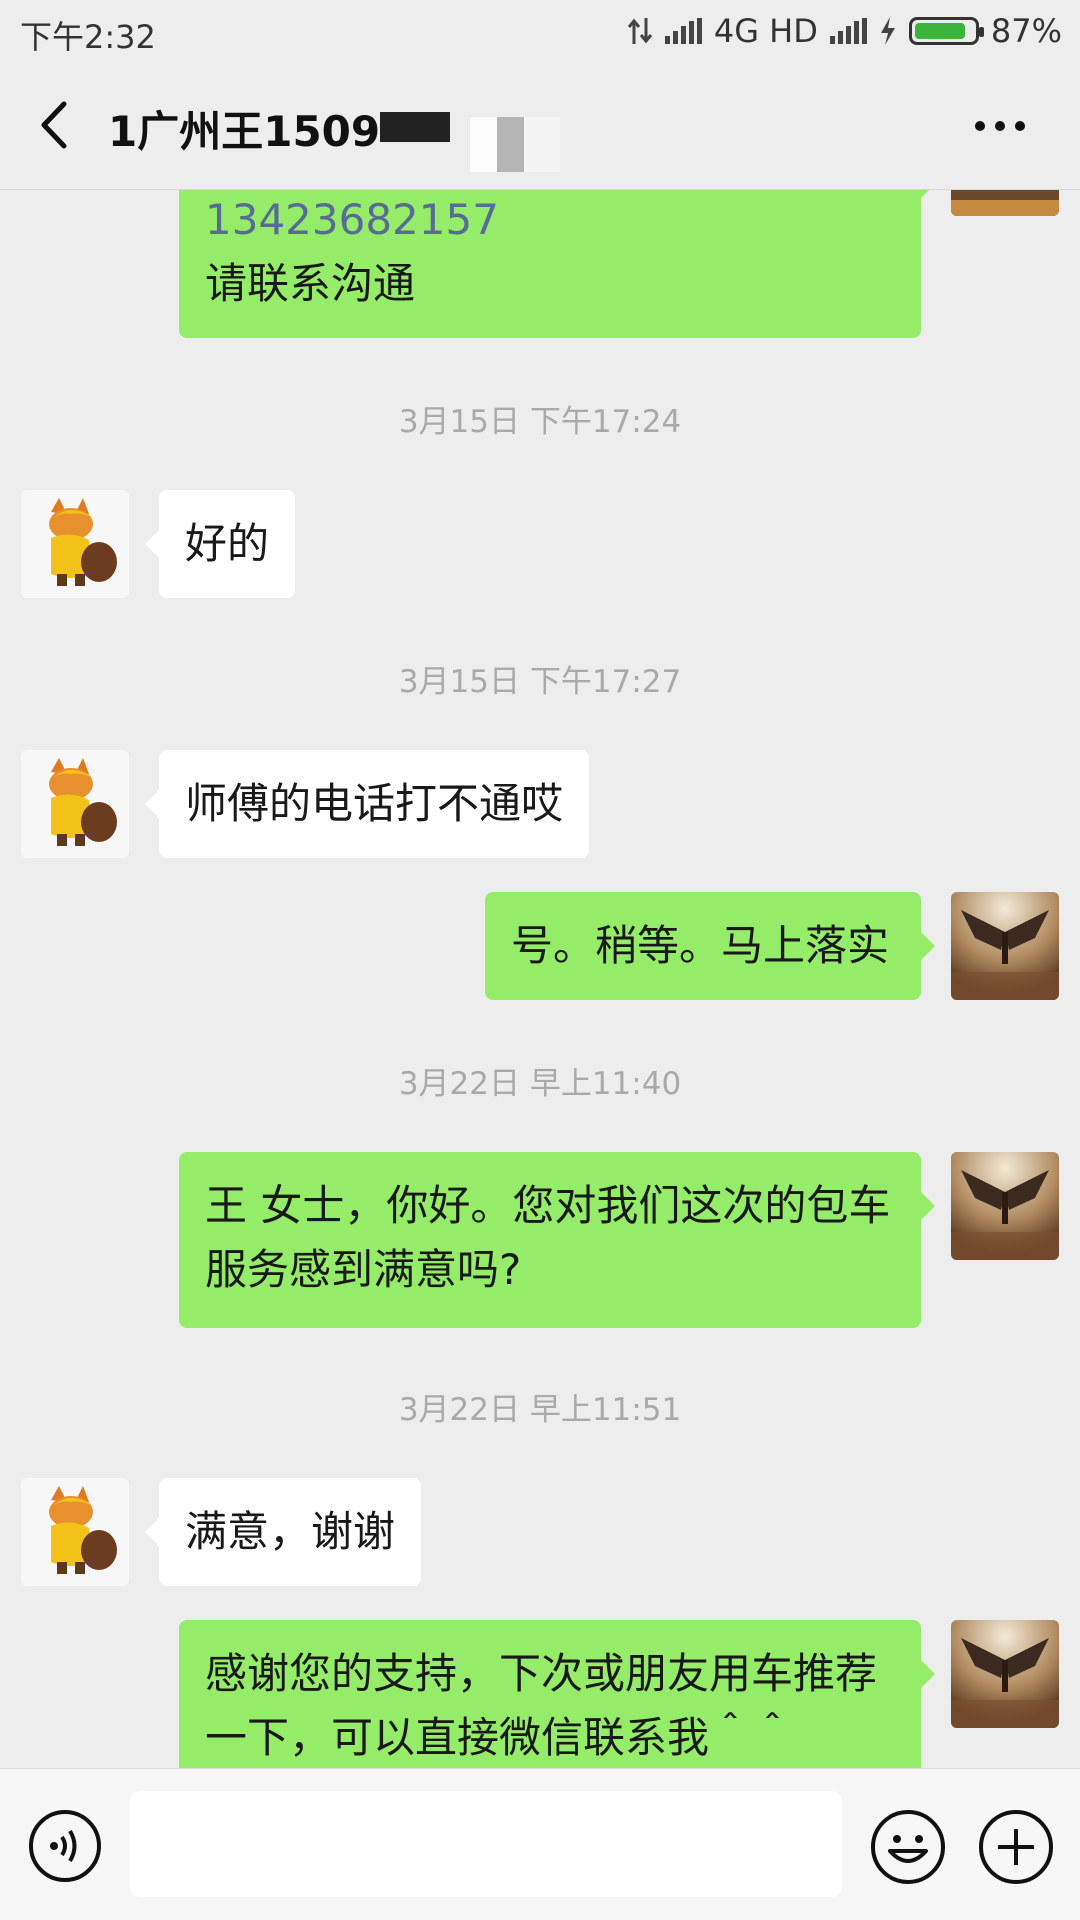  What do you see at coordinates (540, 31) in the screenshot?
I see `status-bar: 下午2:32 4G HD 87%` at bounding box center [540, 31].